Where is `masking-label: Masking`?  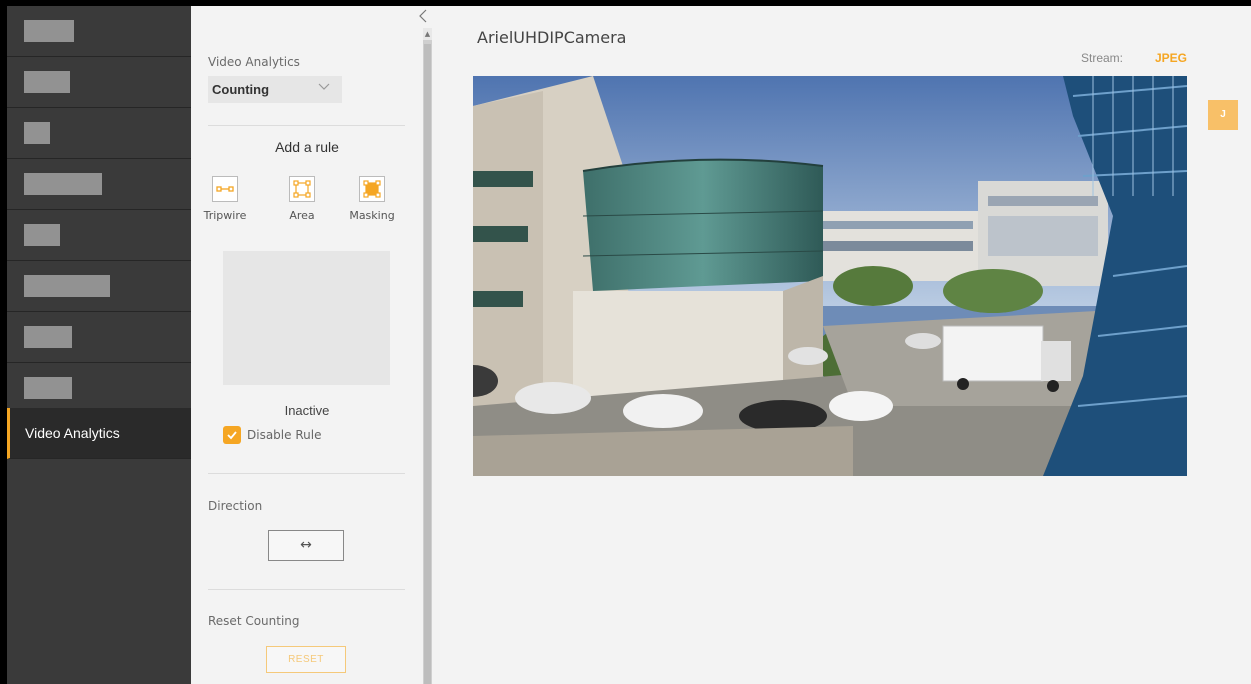 masking-label: Masking is located at coordinates (372, 215).